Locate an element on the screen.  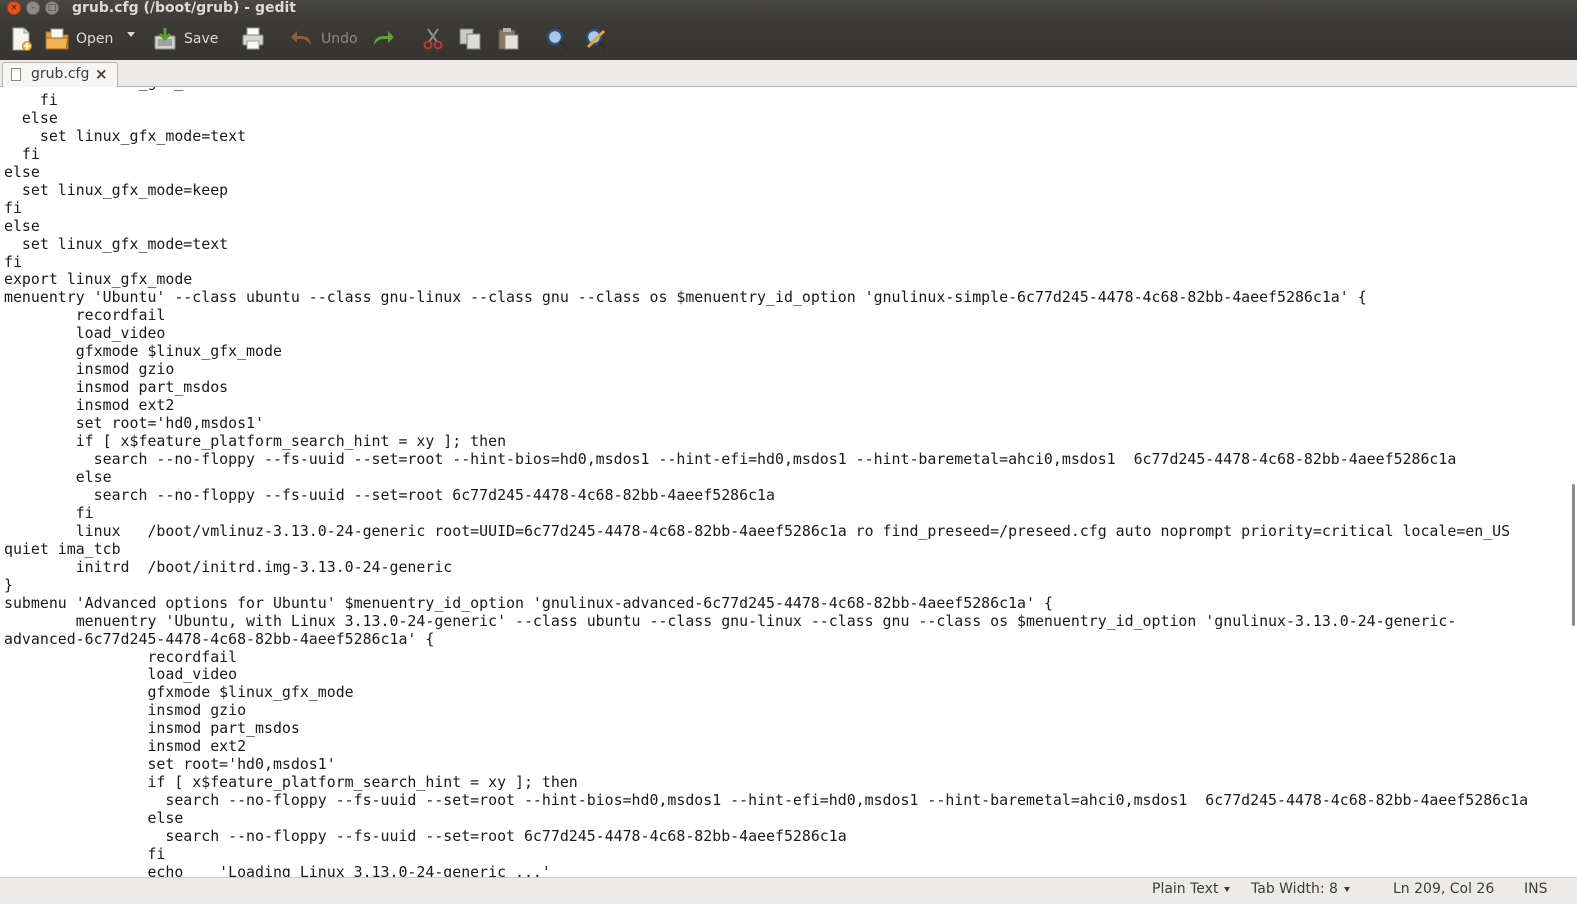
scrollbar-thumb is located at coordinates (1573, 555).